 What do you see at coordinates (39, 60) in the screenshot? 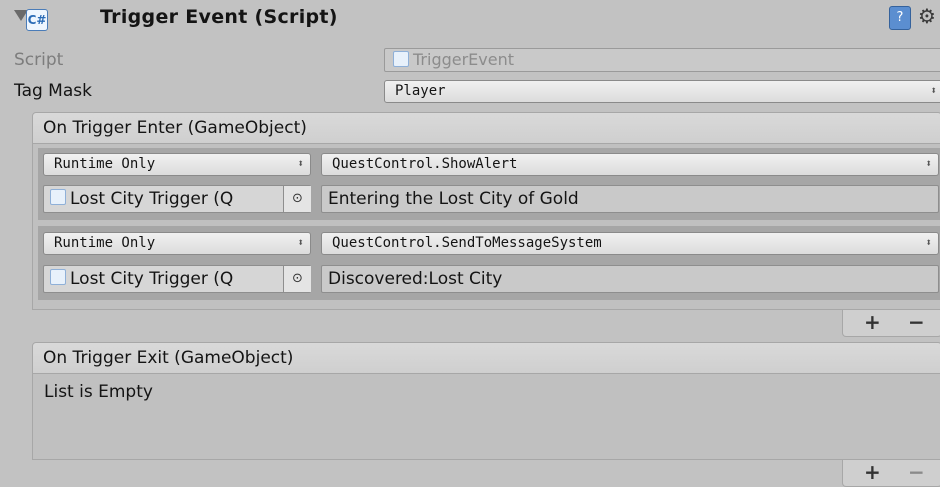
I see `script-label: Script` at bounding box center [39, 60].